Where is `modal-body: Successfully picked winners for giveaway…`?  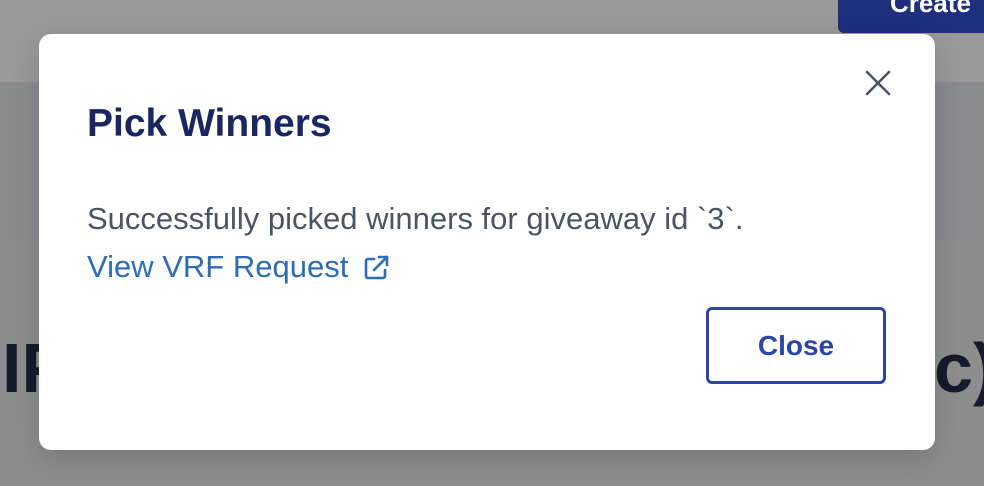
modal-body: Successfully picked winners for giveaway… is located at coordinates (487, 243).